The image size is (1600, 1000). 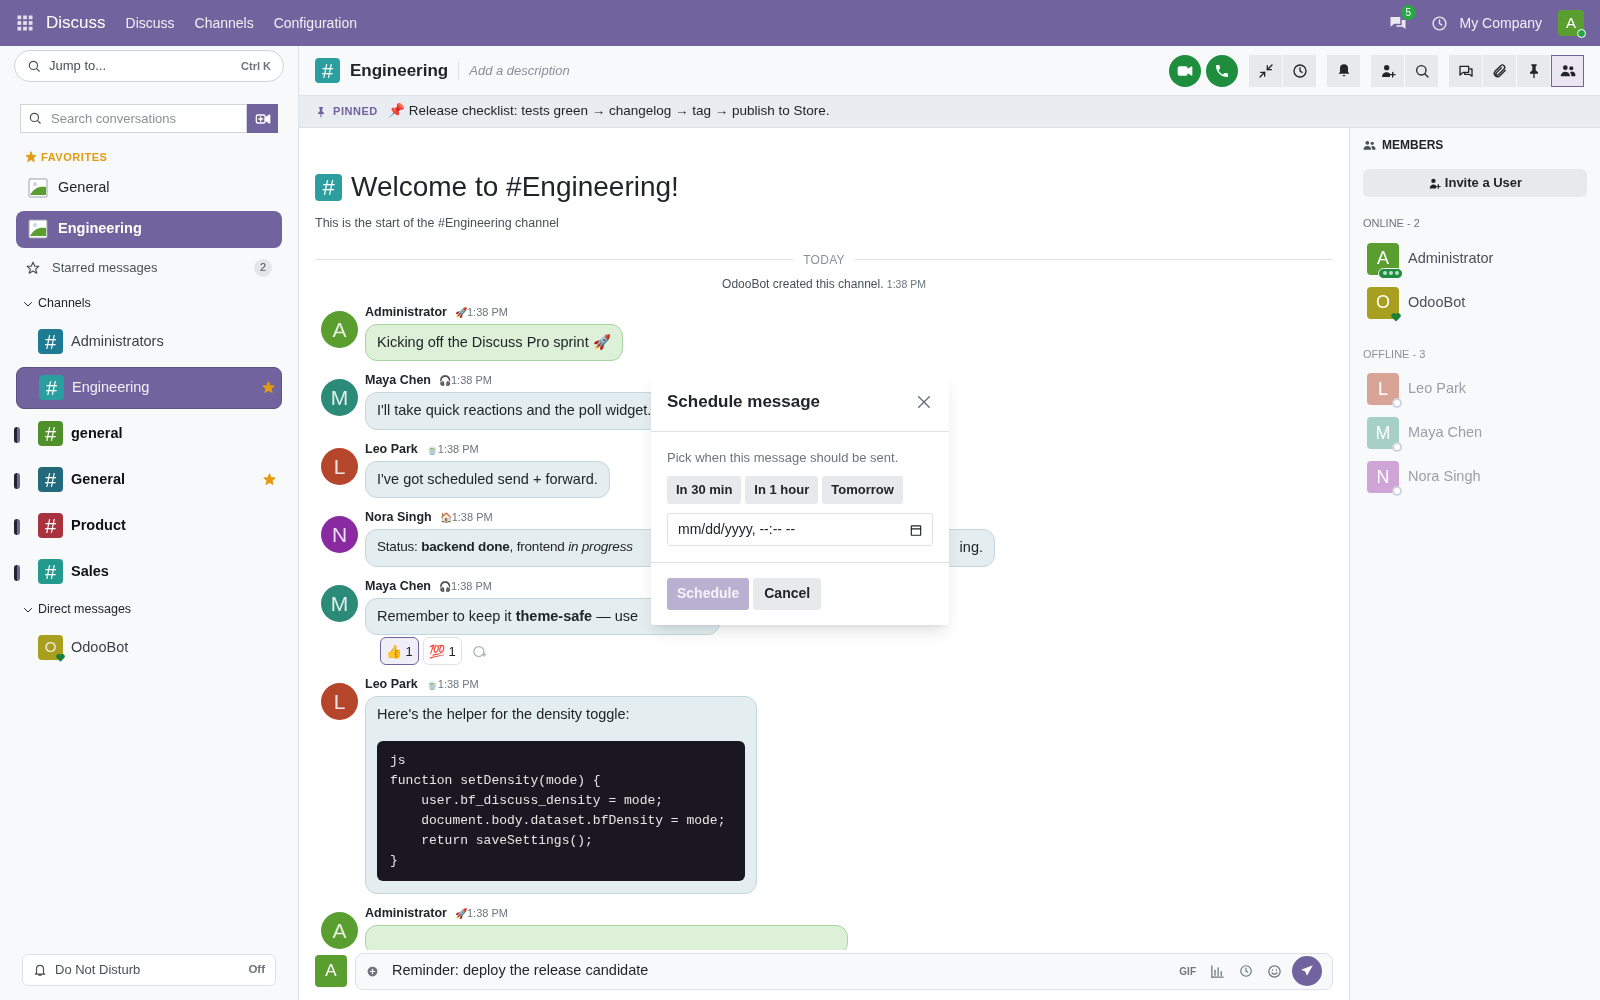 I want to click on member-name: OdooBot, so click(x=1437, y=302).